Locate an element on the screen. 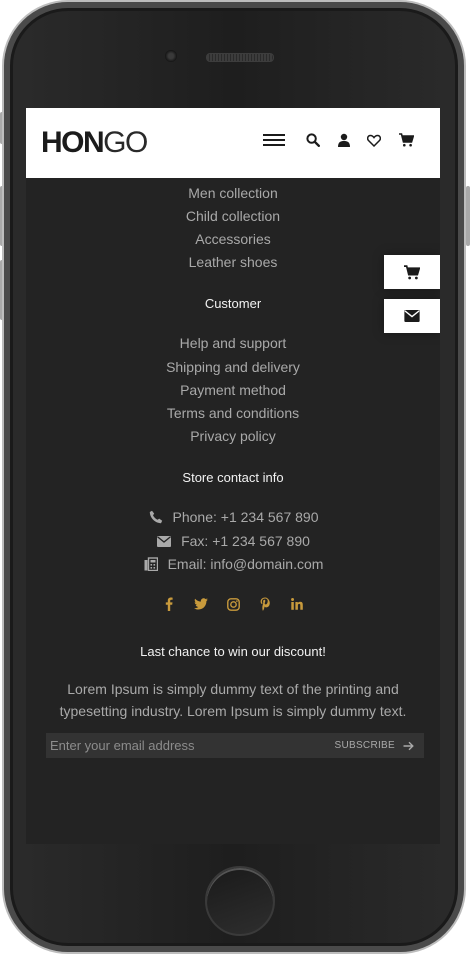 The height and width of the screenshot is (956, 470). linkedin-icon is located at coordinates (297, 604).